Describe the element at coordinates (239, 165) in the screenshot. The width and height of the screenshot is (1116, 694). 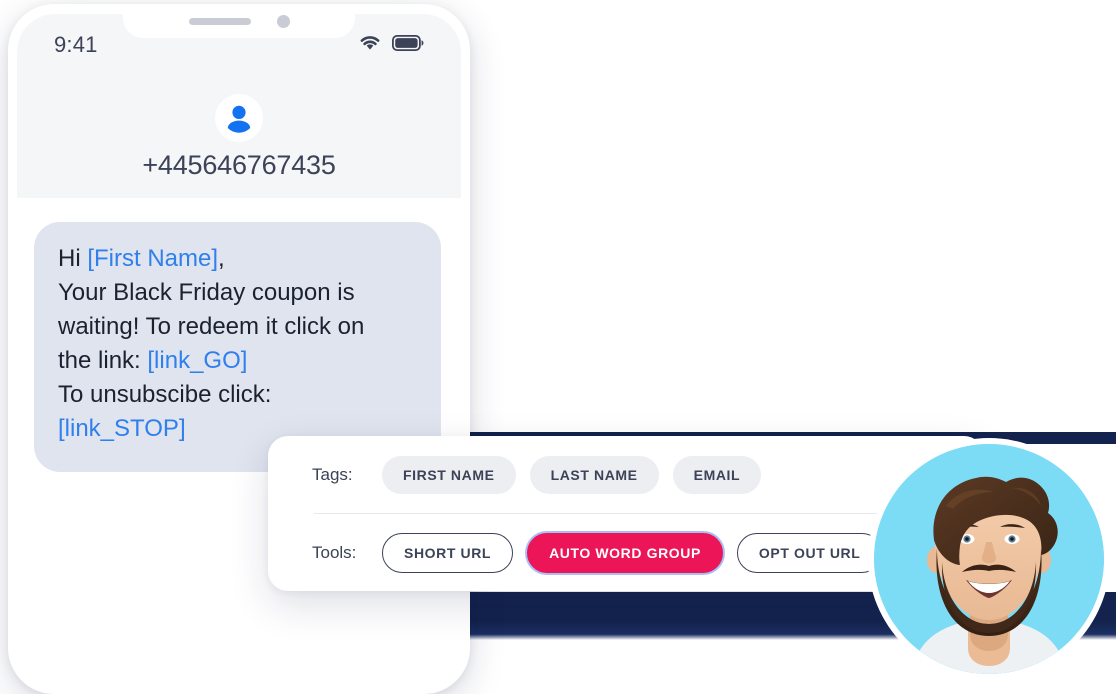
I see `contact-phone-number: +445646767435` at that location.